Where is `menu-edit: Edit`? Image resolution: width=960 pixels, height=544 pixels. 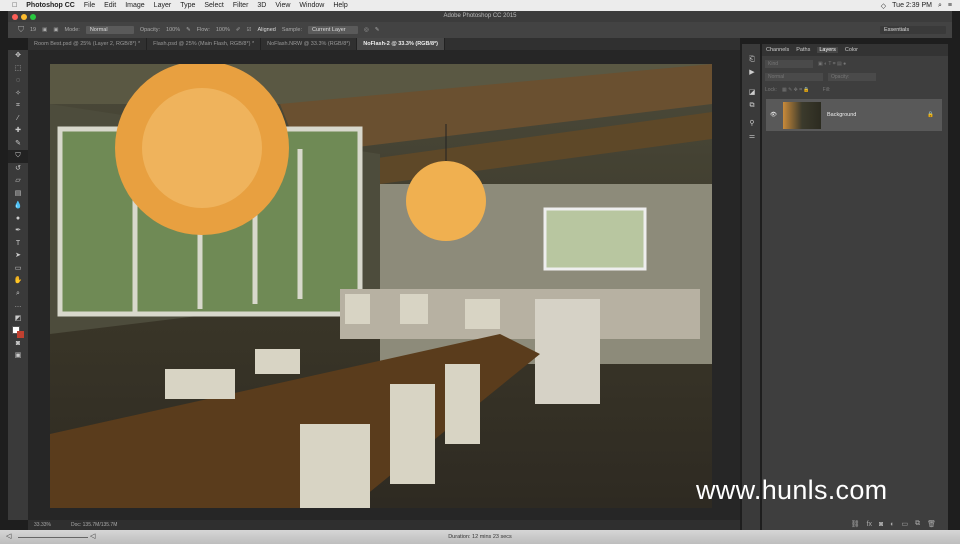 menu-edit: Edit is located at coordinates (110, 5).